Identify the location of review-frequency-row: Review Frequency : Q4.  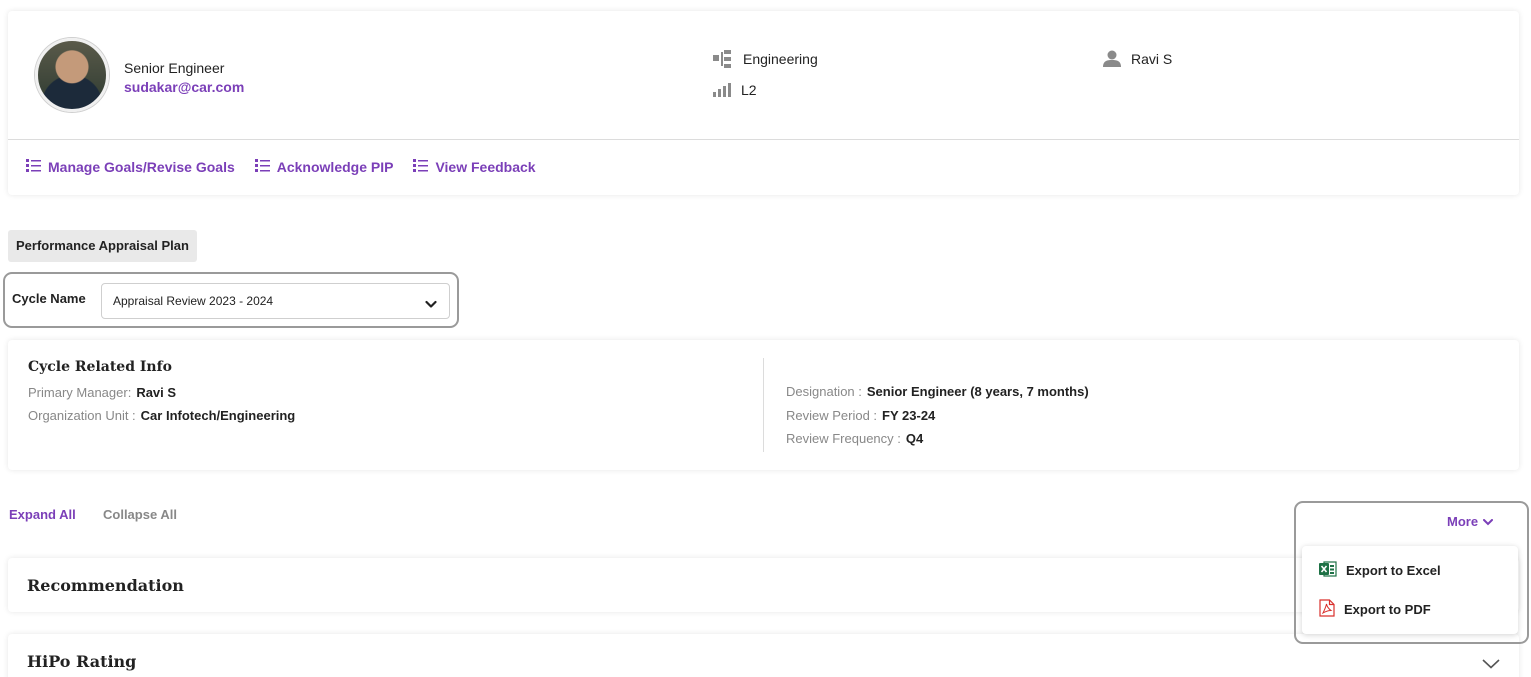
(854, 438).